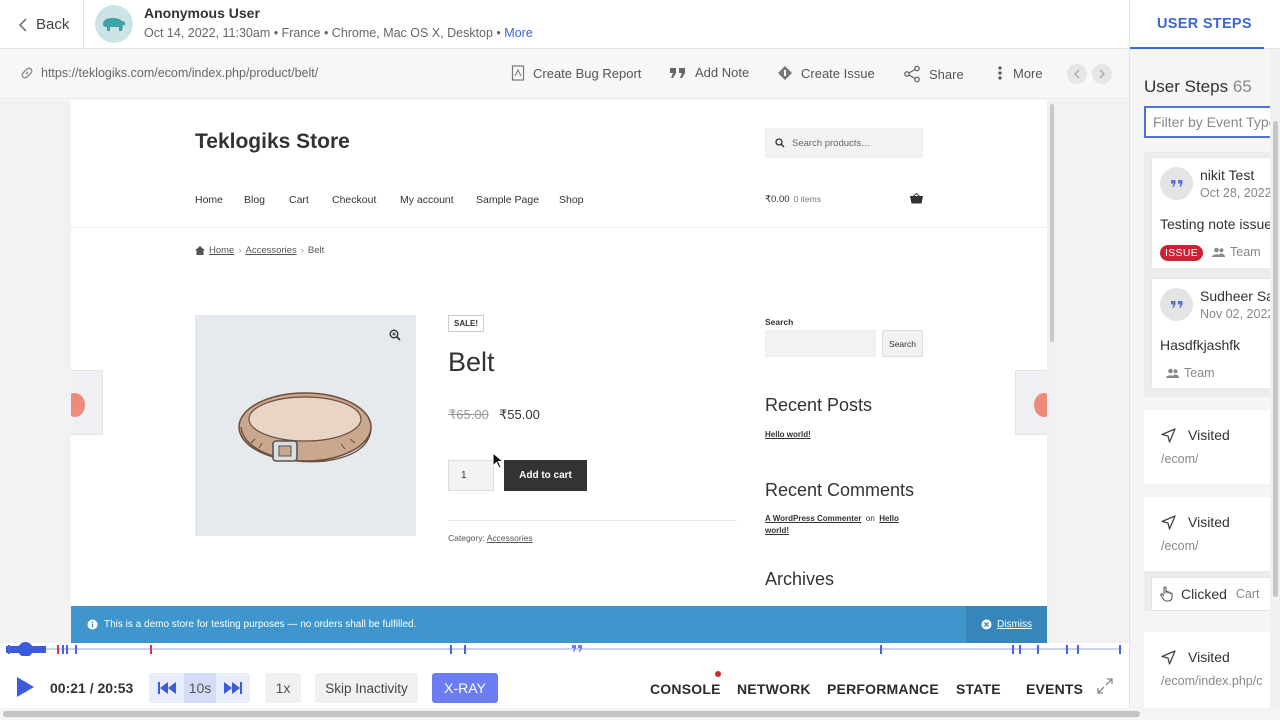 The height and width of the screenshot is (720, 1280). I want to click on create-bug-report-button: Create Bug Report, so click(576, 73).